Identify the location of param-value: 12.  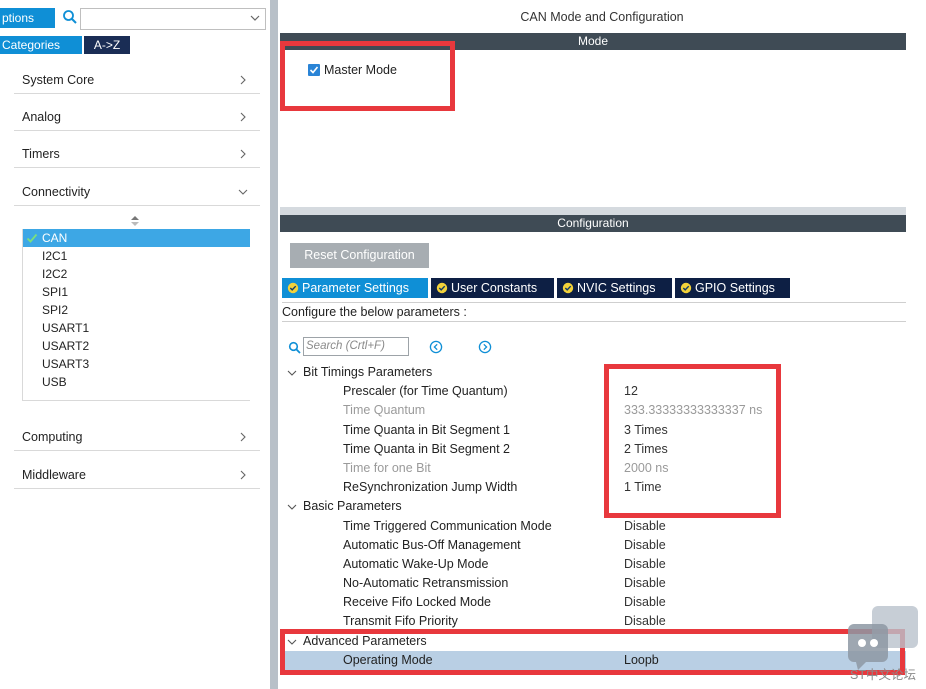
(631, 391).